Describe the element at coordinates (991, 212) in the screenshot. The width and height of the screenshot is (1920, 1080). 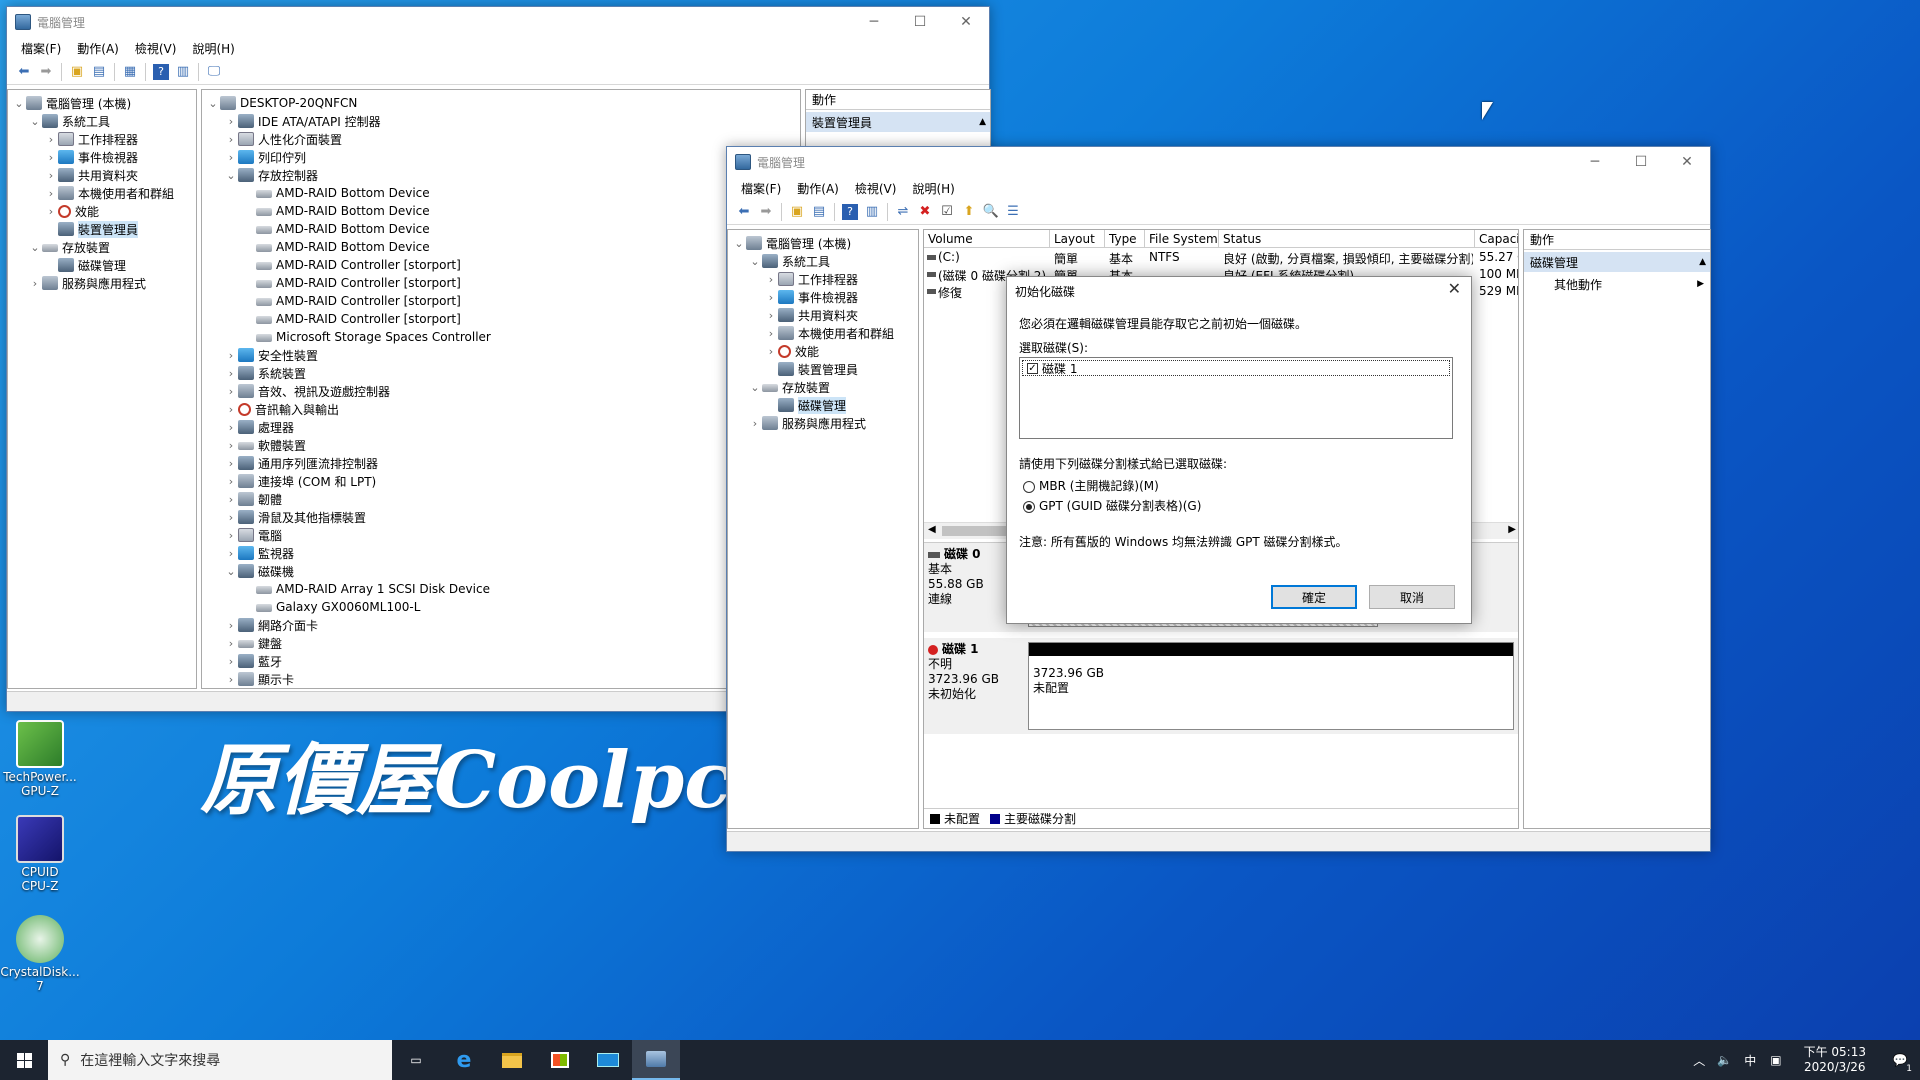
I see `search-folder-icon: 🔍` at that location.